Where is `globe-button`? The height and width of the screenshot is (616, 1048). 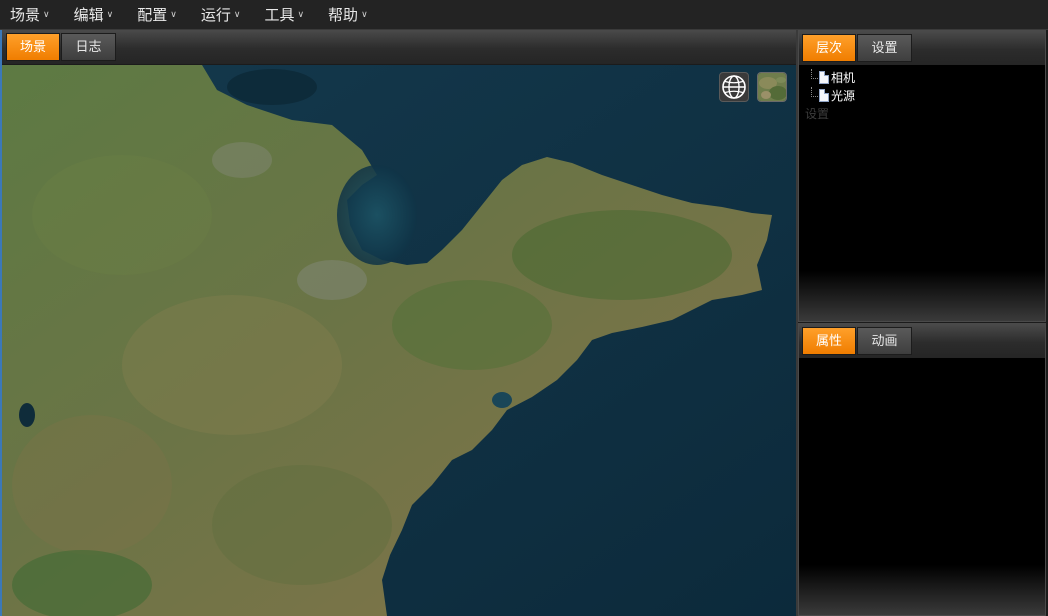 globe-button is located at coordinates (734, 87).